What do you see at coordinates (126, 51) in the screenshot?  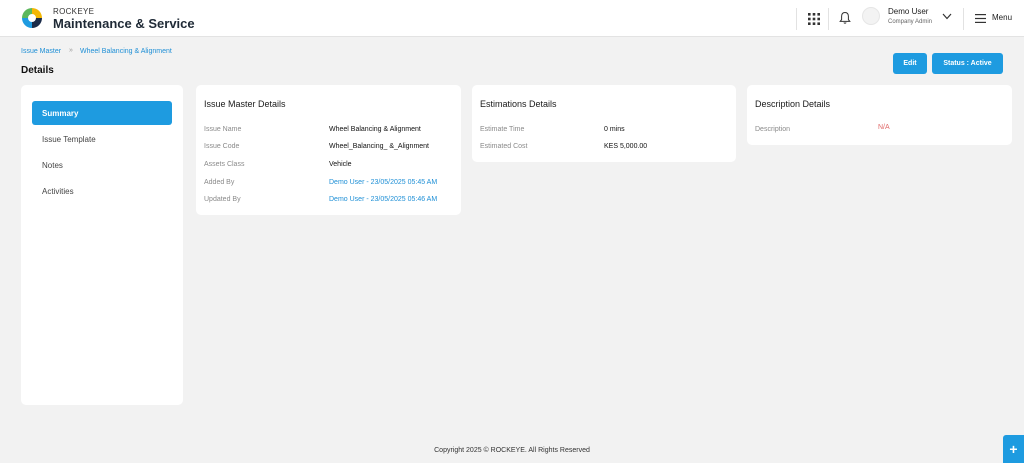 I see `breadcrumb-current: Wheel Balancing & Alignment` at bounding box center [126, 51].